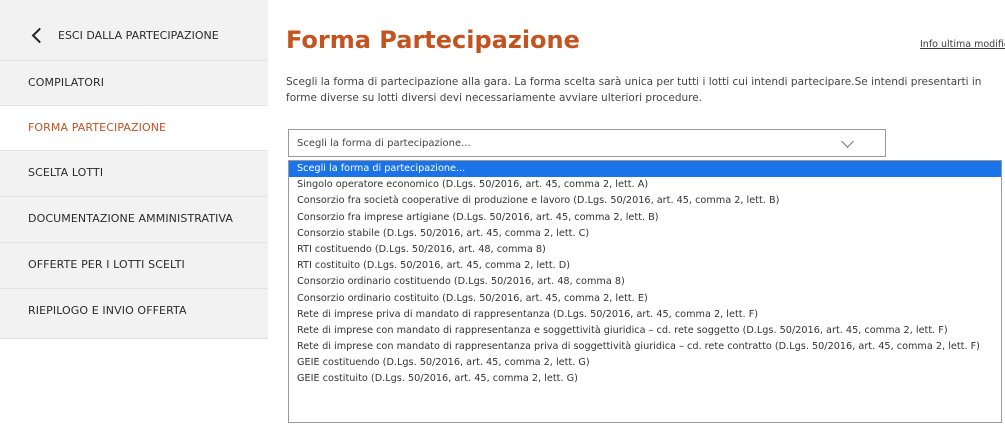 The height and width of the screenshot is (428, 1005). I want to click on sidebar-item-documentazione-amministrativa: DOCUMENTAZIONE AMMINISTRATIVA, so click(134, 218).